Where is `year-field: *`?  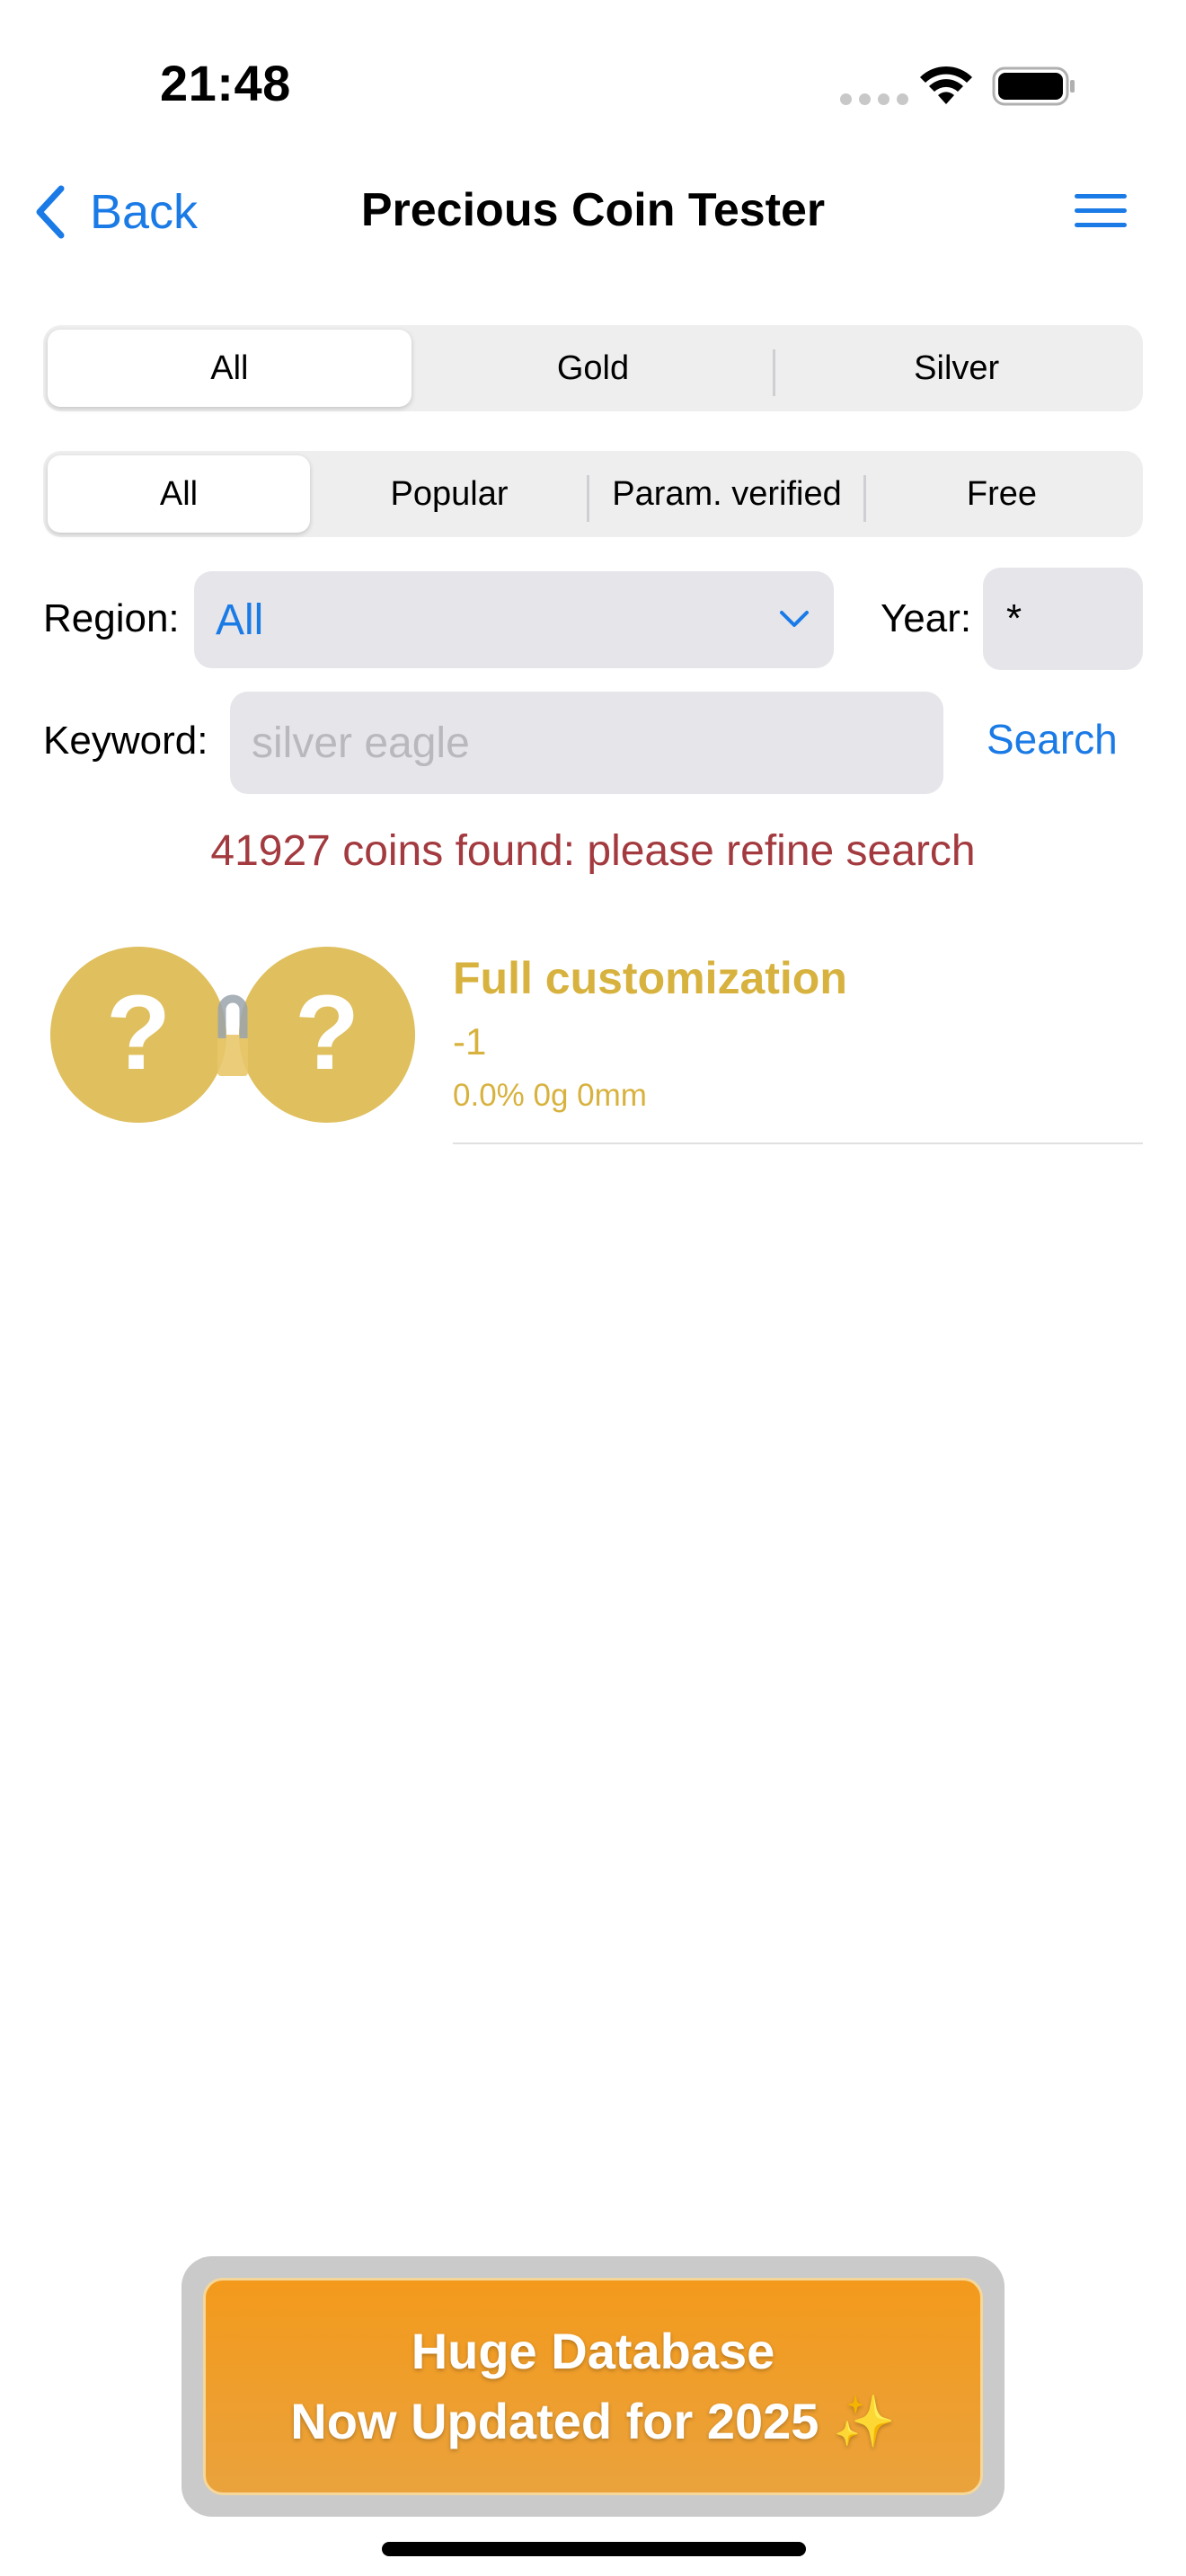
year-field: * is located at coordinates (1063, 619).